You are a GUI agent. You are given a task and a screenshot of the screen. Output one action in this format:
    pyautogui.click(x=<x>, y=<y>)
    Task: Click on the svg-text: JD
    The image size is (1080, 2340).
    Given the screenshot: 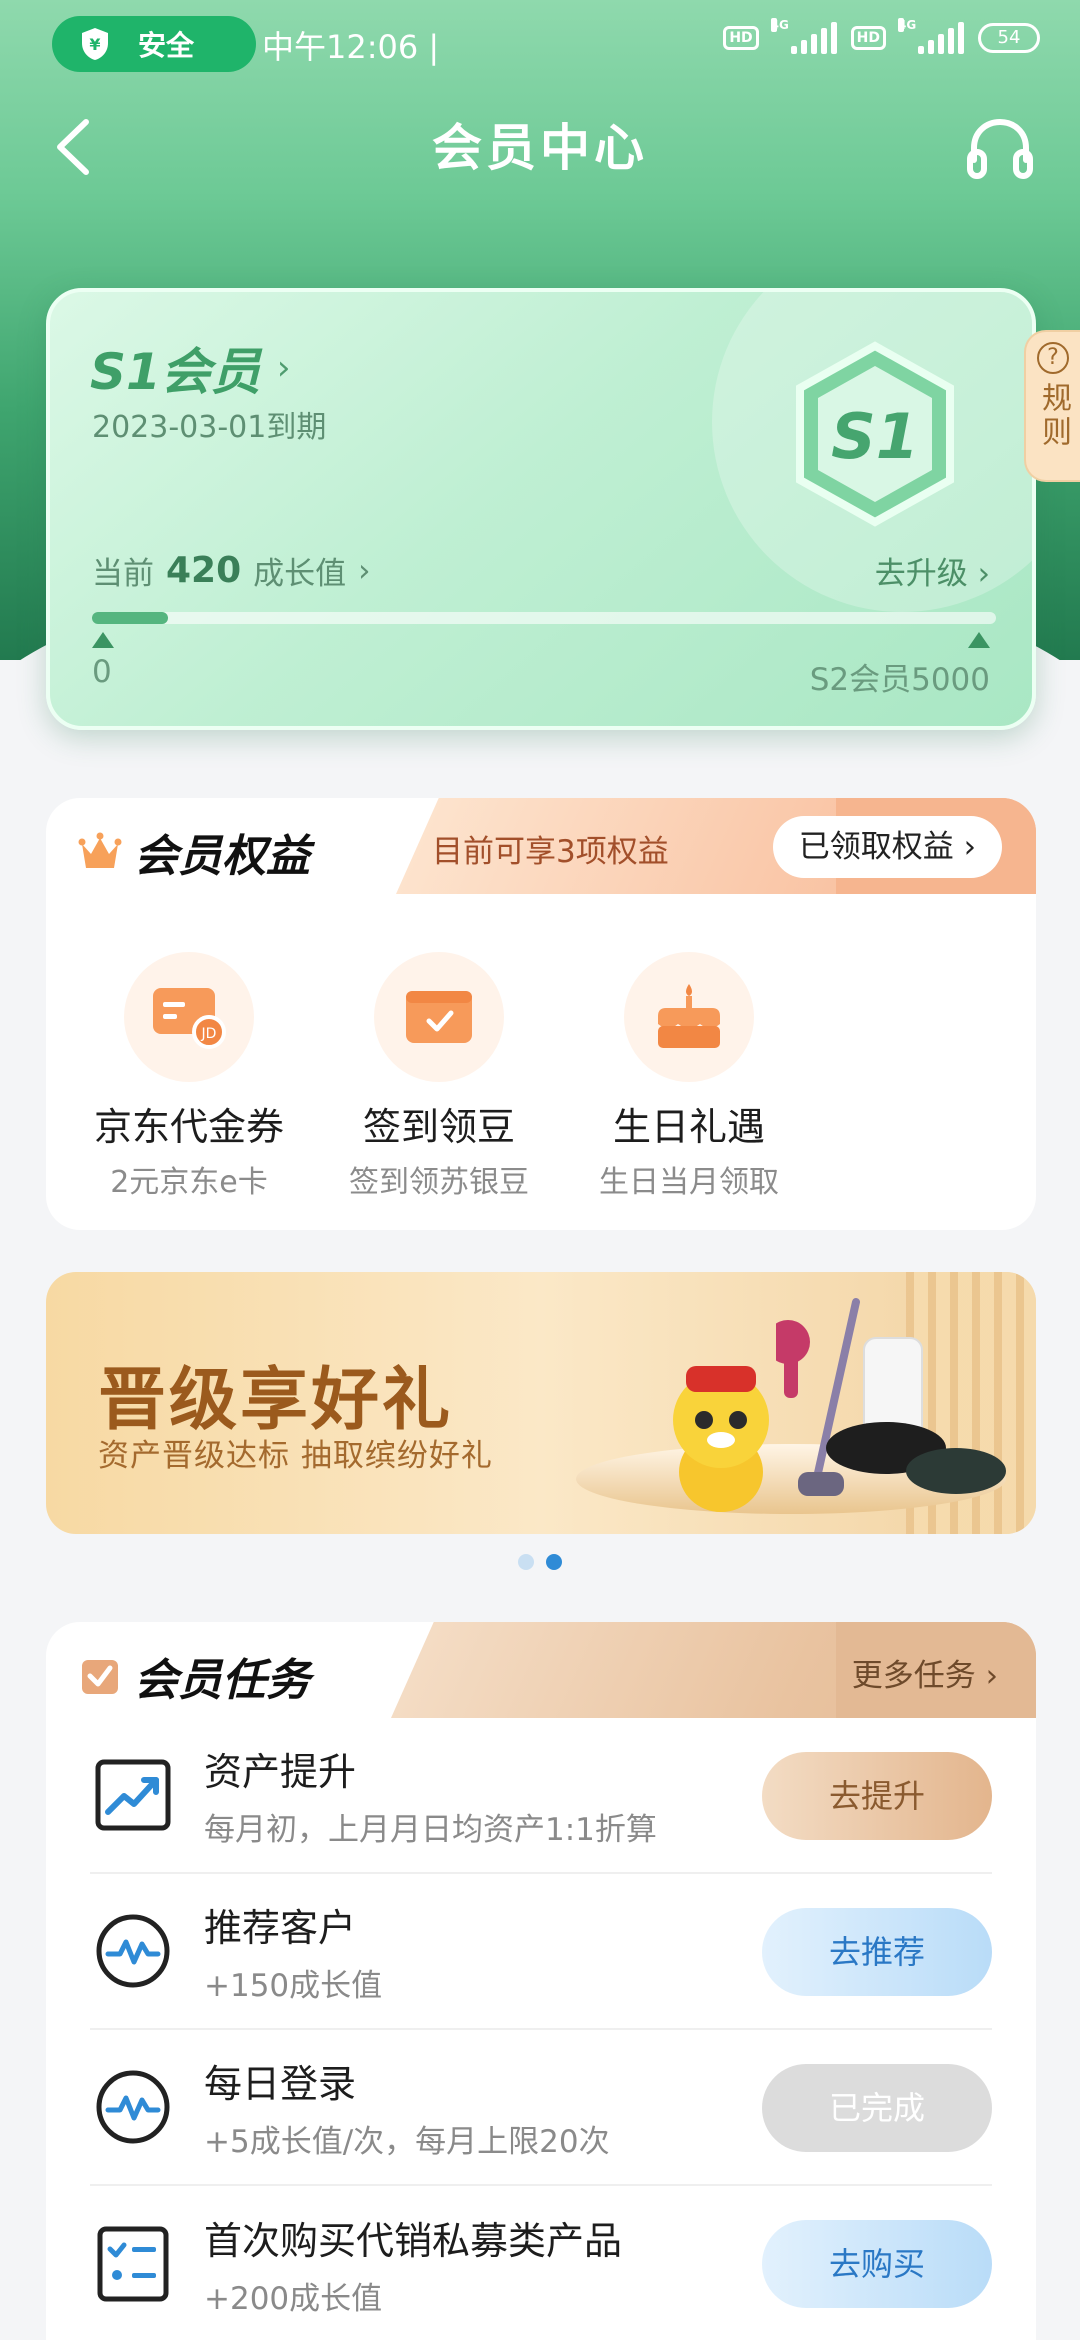 What is the action you would take?
    pyautogui.click(x=209, y=1034)
    